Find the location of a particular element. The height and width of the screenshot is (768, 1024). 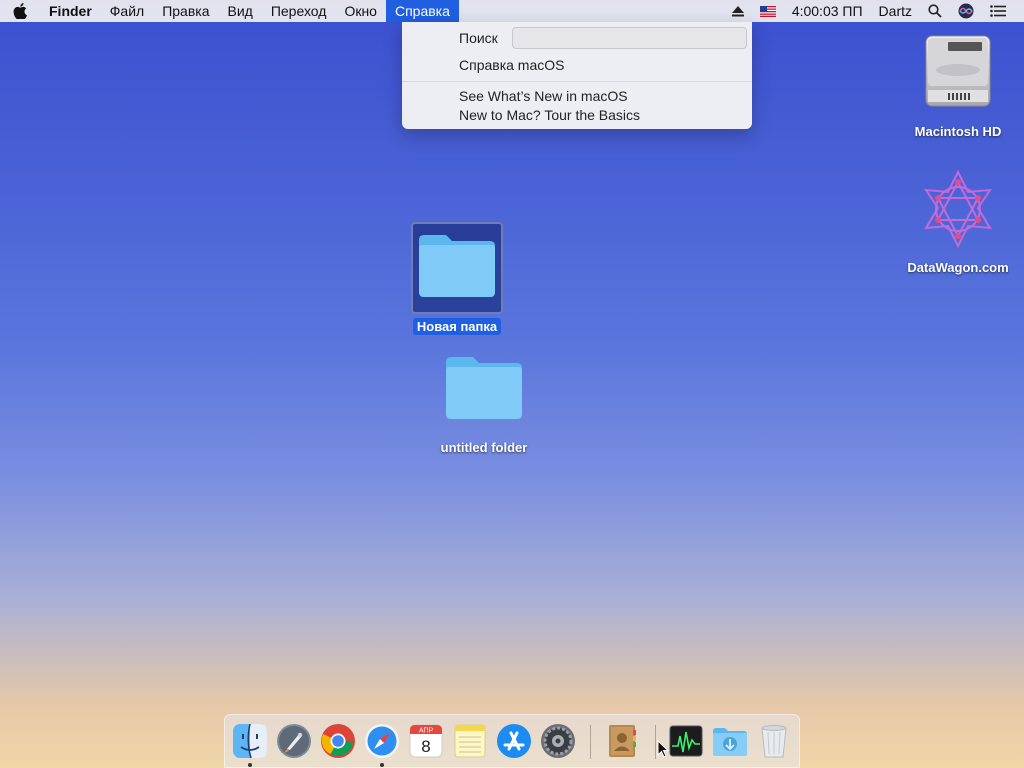

dock-launchpad-icon is located at coordinates (294, 741).